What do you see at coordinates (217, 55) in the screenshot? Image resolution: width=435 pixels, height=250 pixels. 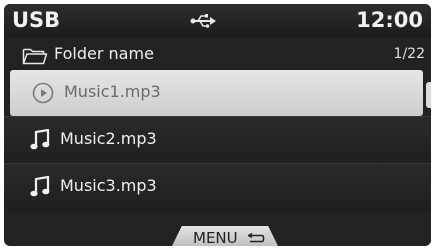 I see `folder-bar: Folder name 1/22` at bounding box center [217, 55].